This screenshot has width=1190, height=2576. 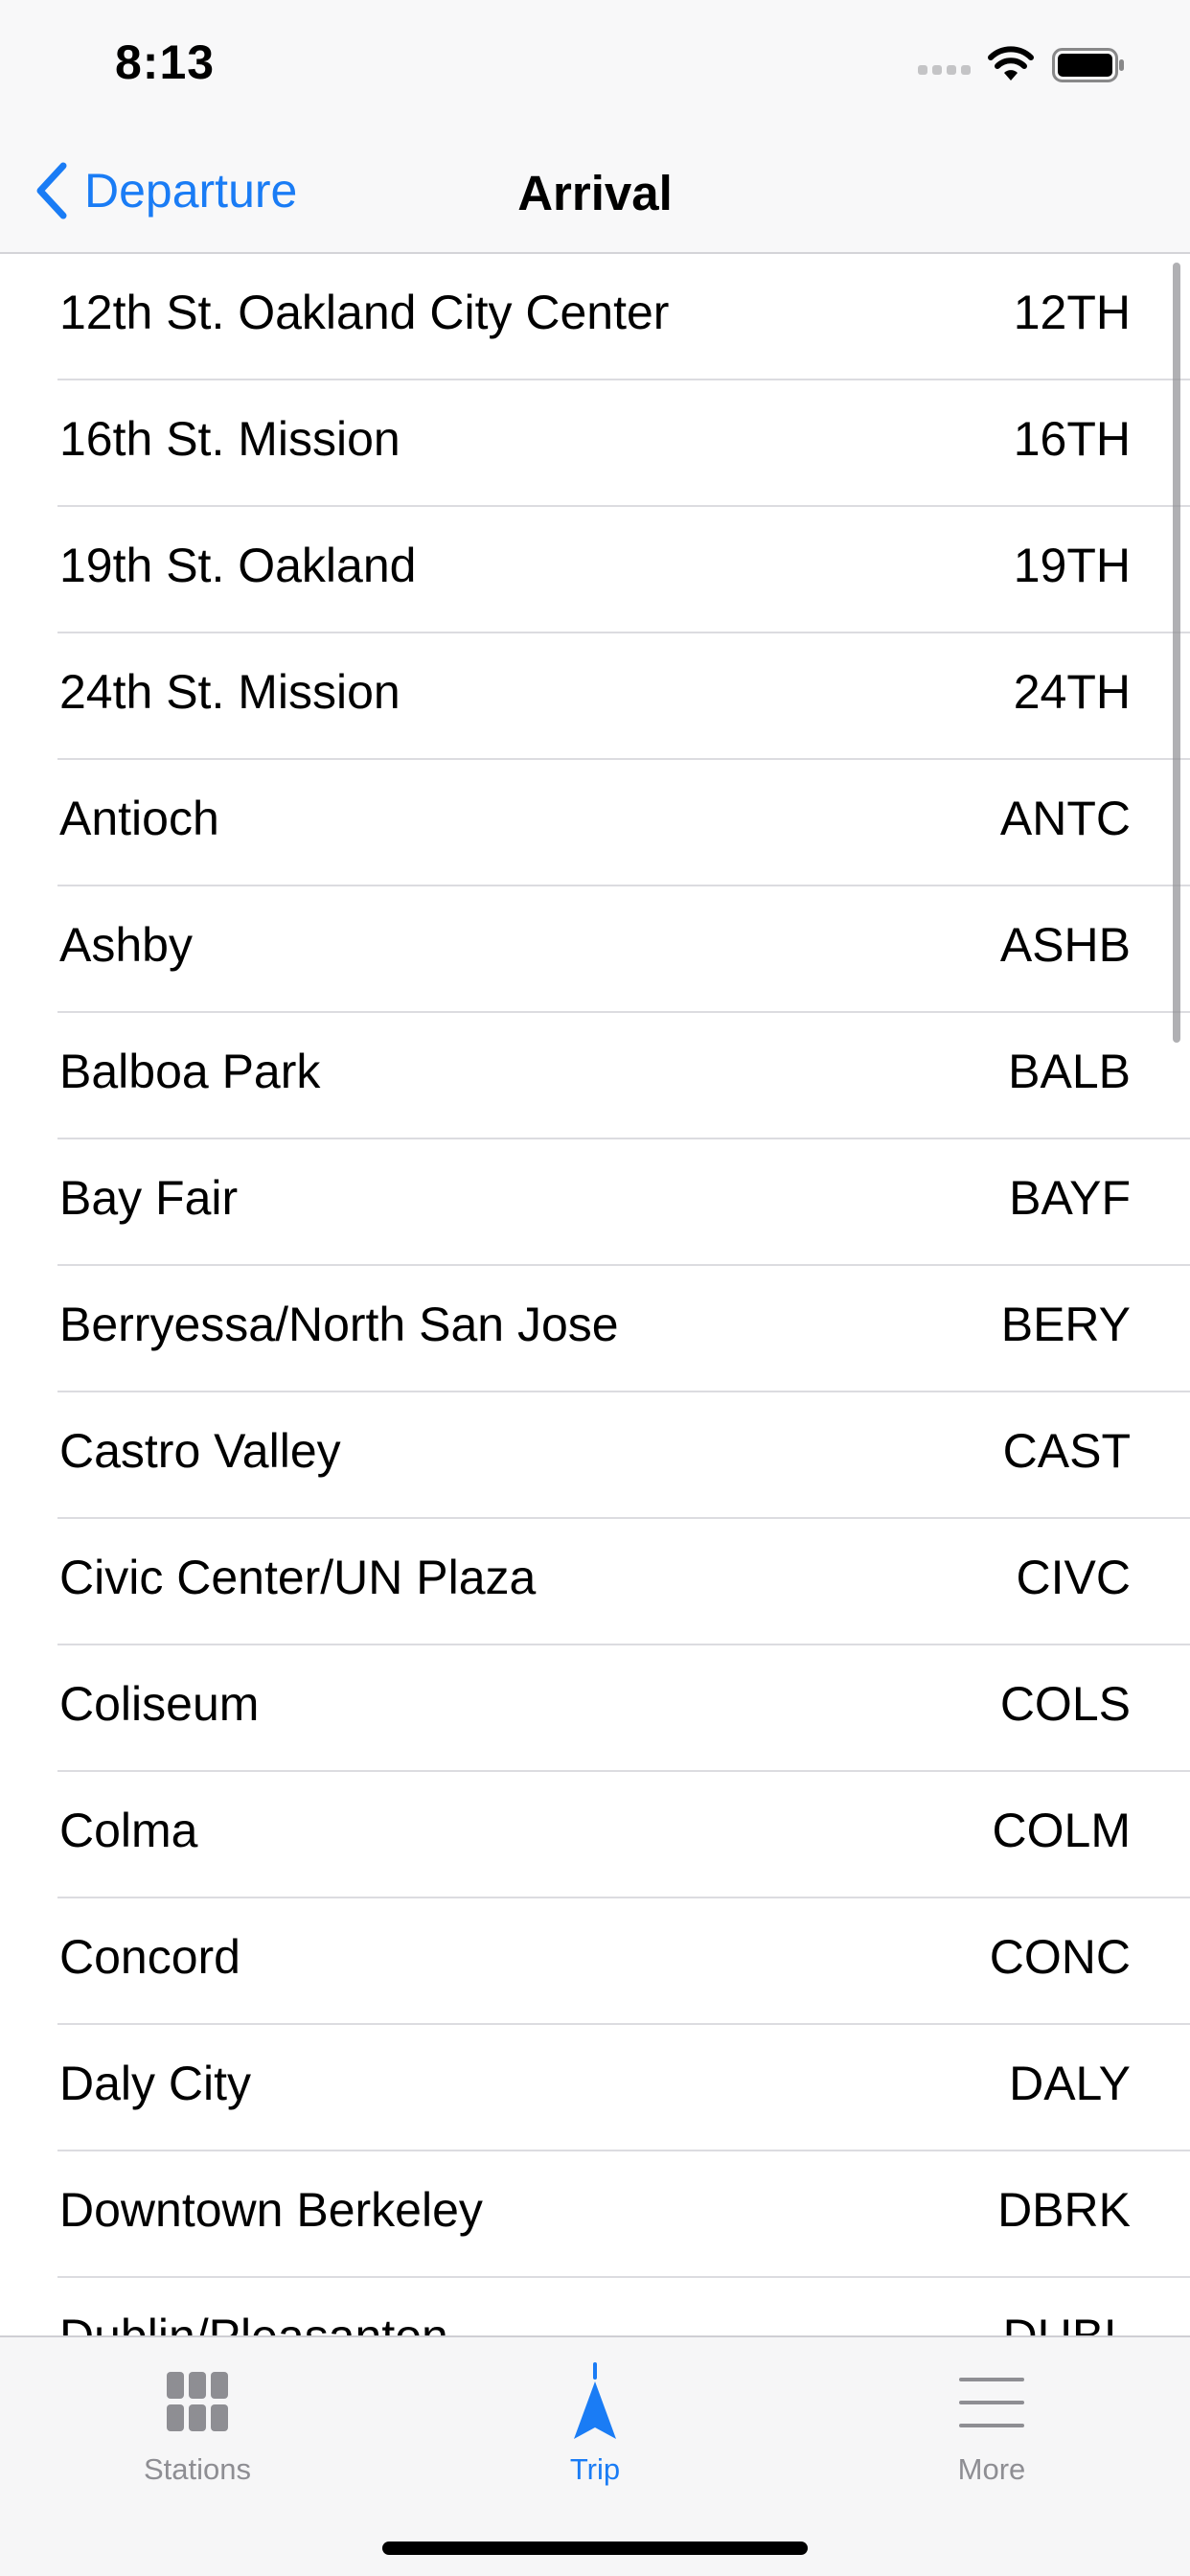 I want to click on station-row: Berryessa/North San Jose BERY, so click(x=595, y=1329).